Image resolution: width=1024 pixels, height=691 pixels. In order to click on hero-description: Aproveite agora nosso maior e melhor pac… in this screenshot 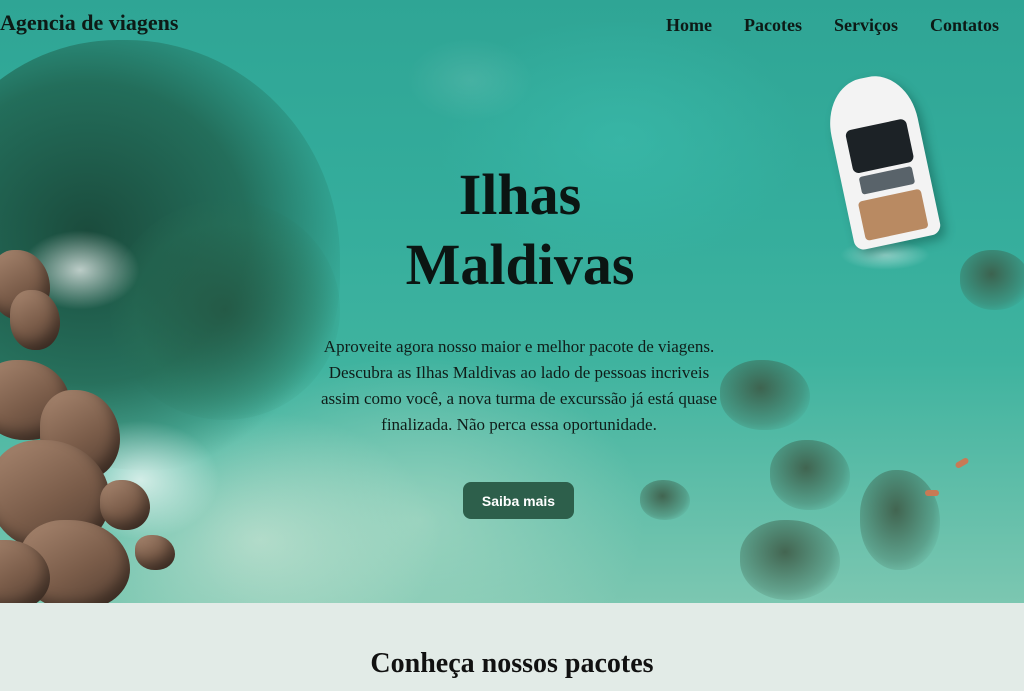, I will do `click(519, 385)`.